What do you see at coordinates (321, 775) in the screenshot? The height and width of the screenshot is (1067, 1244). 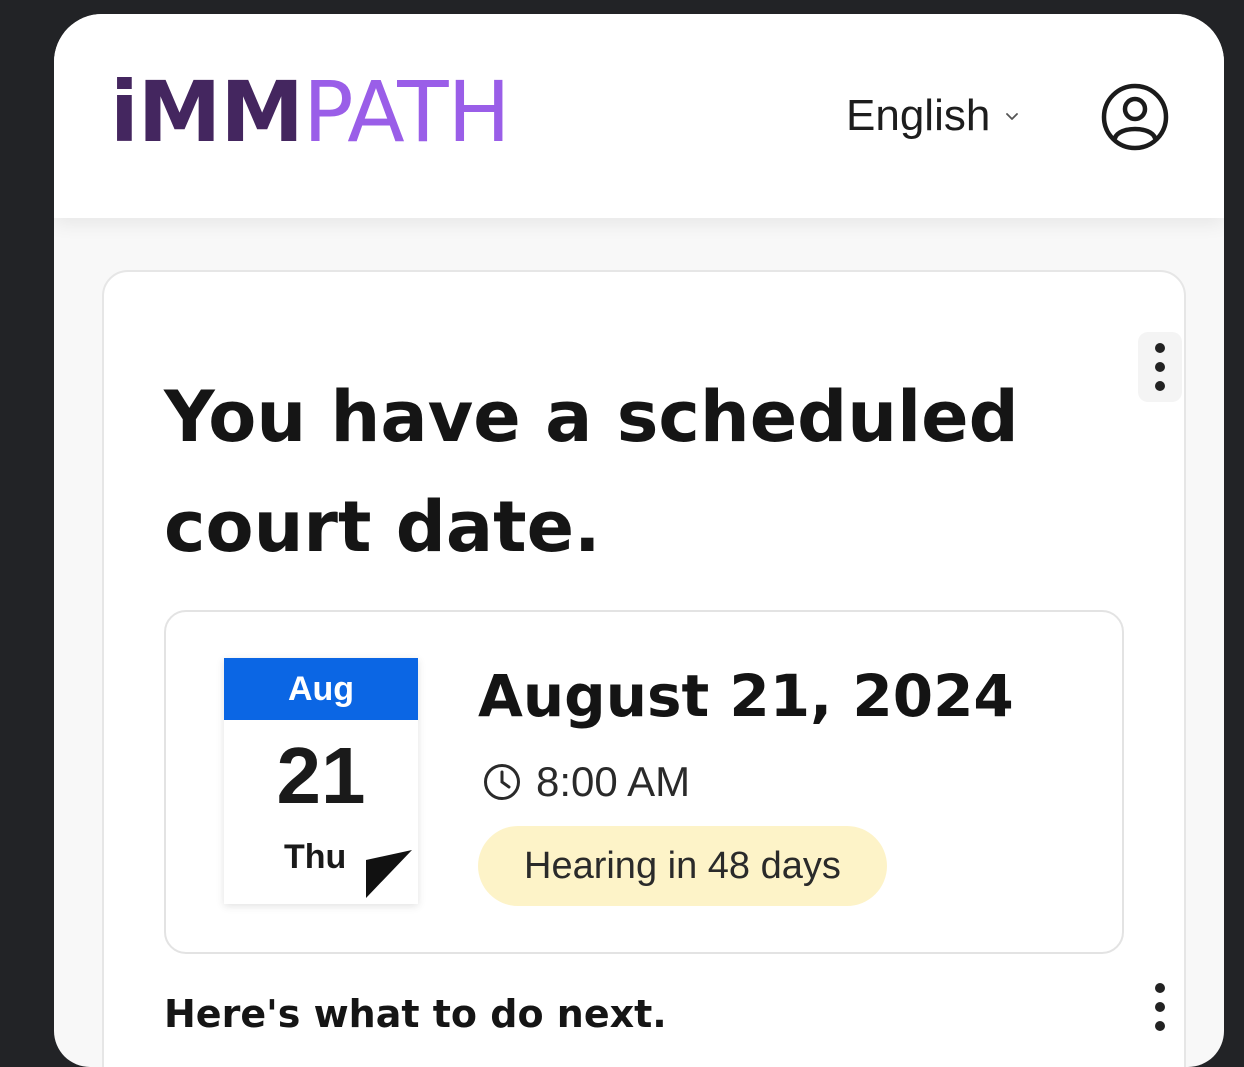 I see `calendar-day: 21` at bounding box center [321, 775].